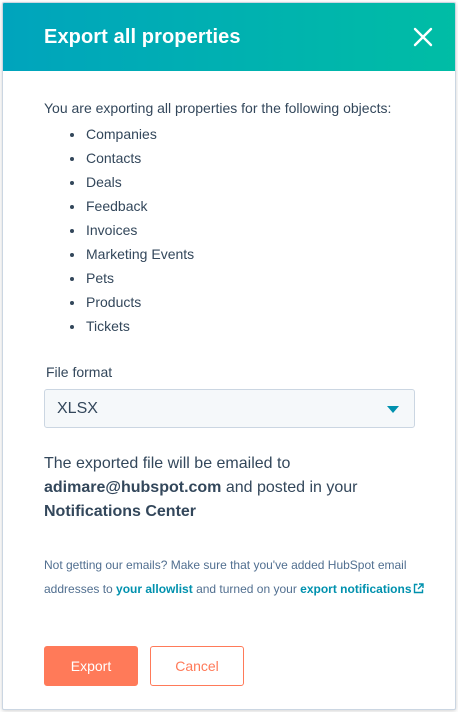  Describe the element at coordinates (229, 408) in the screenshot. I see `file-format-select: XLSX` at that location.